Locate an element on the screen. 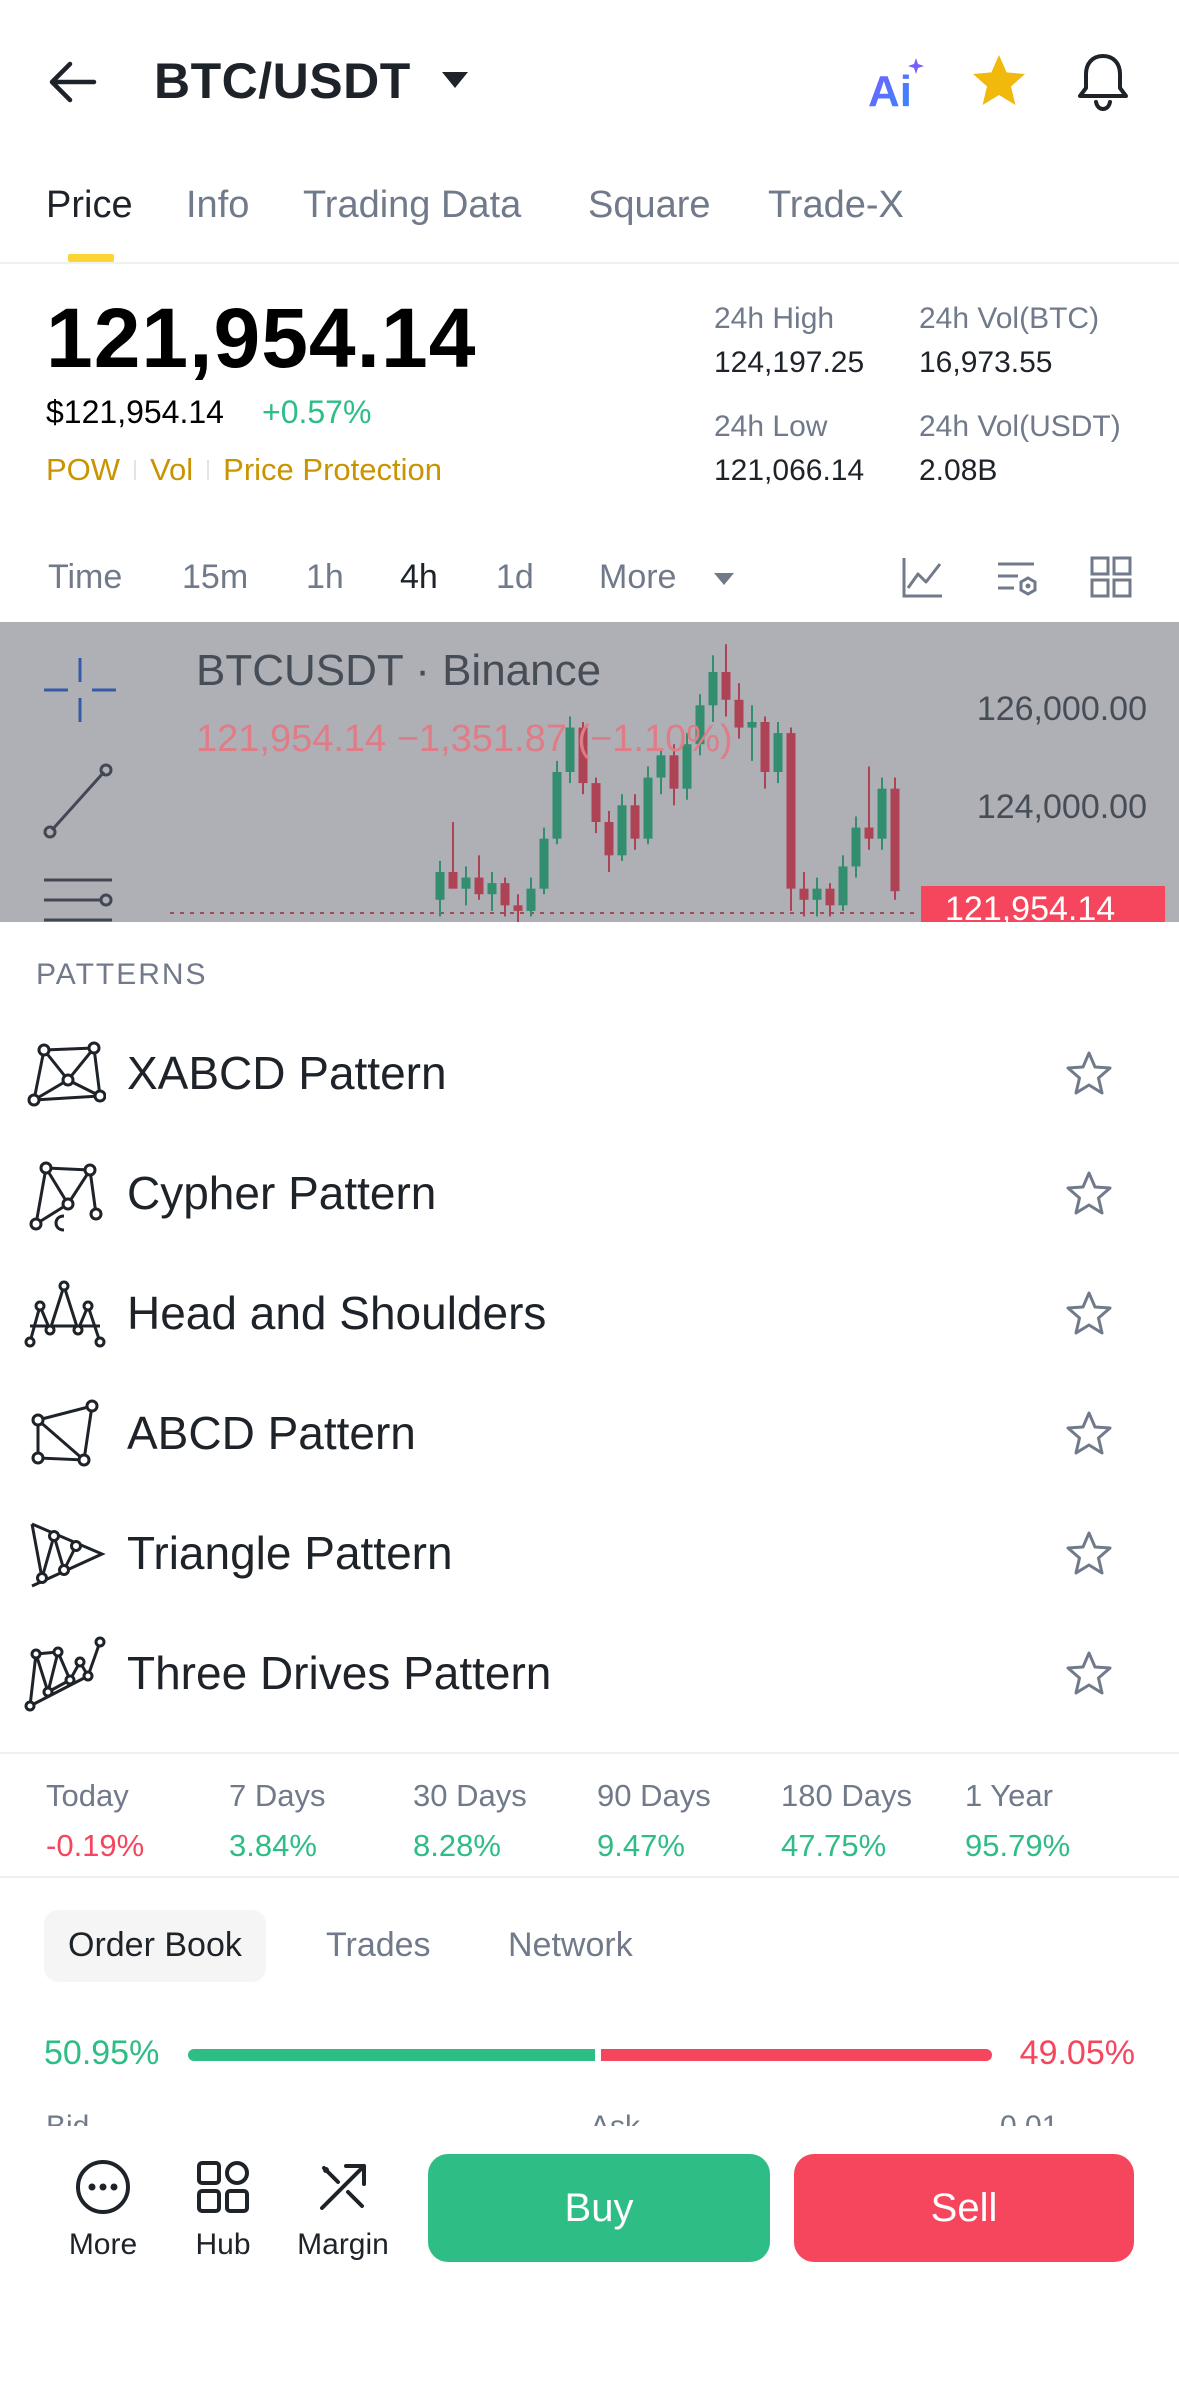 Image resolution: width=1179 pixels, height=2396 pixels. chart-title: BTCUSDT · Binance is located at coordinates (399, 670).